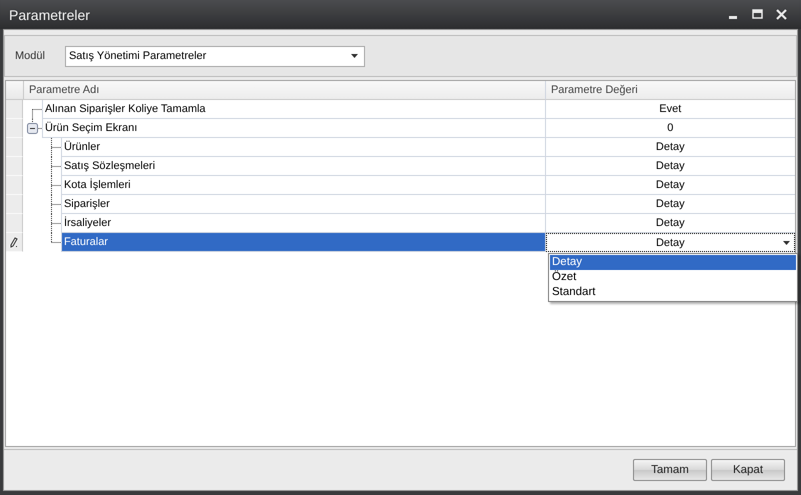 Image resolution: width=801 pixels, height=495 pixels. What do you see at coordinates (302, 147) in the screenshot?
I see `parameter-name-cell: Ürünler` at bounding box center [302, 147].